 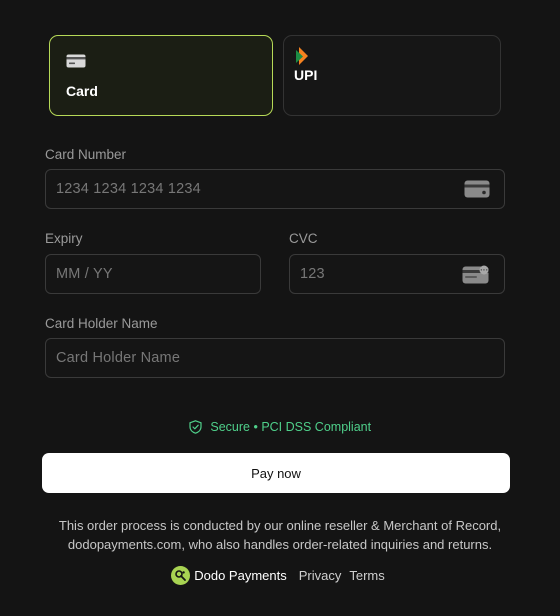 I want to click on brand-name: Dodo Payments, so click(x=240, y=575).